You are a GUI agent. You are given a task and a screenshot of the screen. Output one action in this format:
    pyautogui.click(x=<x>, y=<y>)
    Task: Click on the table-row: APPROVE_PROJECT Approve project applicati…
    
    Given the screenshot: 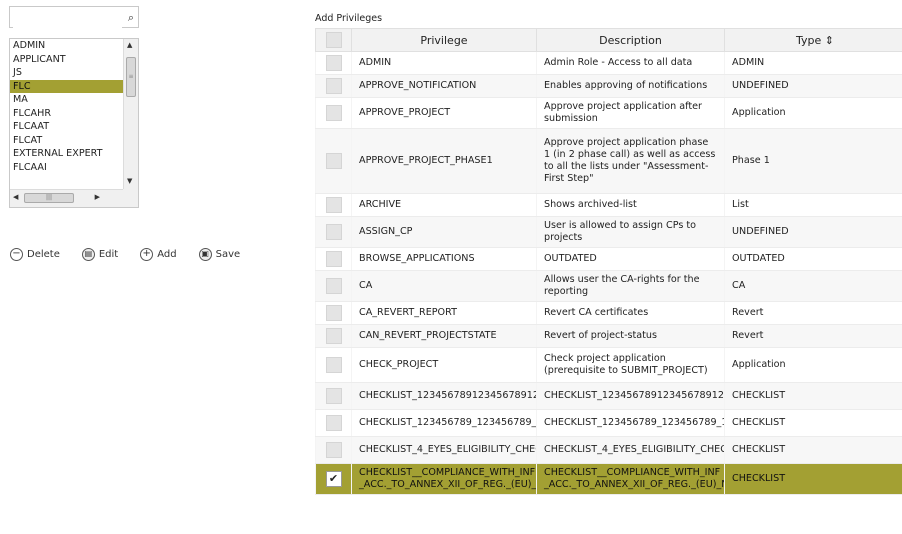 What is the action you would take?
    pyautogui.click(x=608, y=113)
    